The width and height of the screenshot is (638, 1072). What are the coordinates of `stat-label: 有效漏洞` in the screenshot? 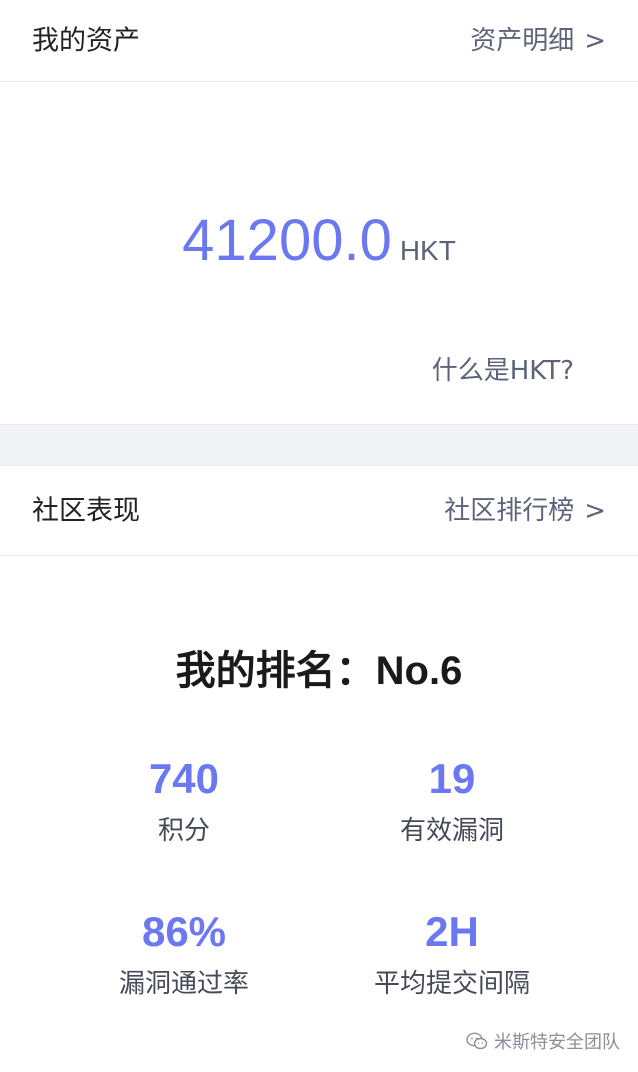 It's located at (451, 831).